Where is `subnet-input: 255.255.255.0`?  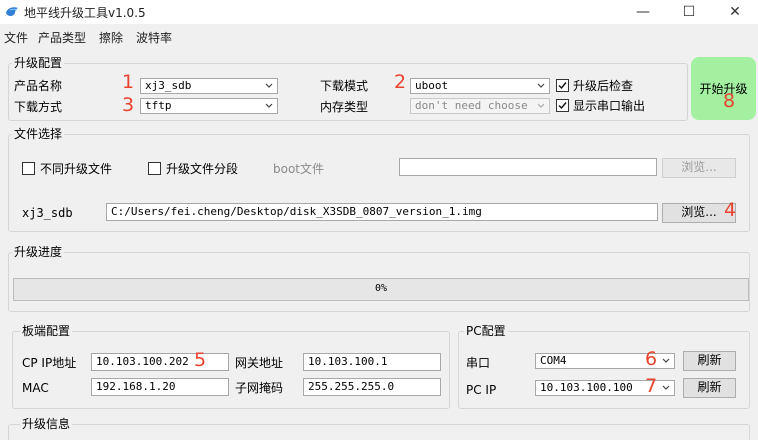 subnet-input: 255.255.255.0 is located at coordinates (372, 387).